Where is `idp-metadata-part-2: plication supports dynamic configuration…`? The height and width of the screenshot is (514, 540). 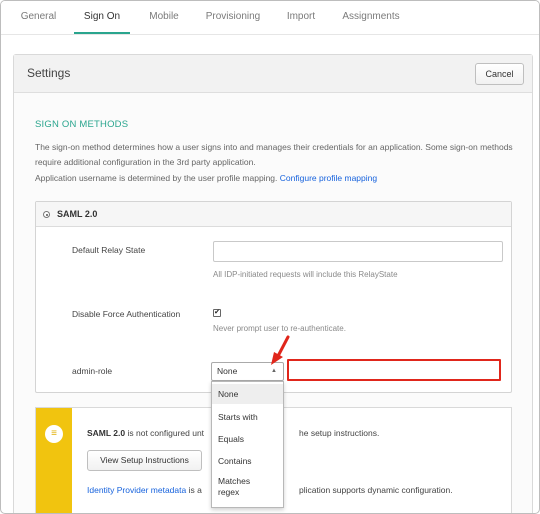
idp-metadata-part-2: plication supports dynamic configuration… is located at coordinates (376, 490).